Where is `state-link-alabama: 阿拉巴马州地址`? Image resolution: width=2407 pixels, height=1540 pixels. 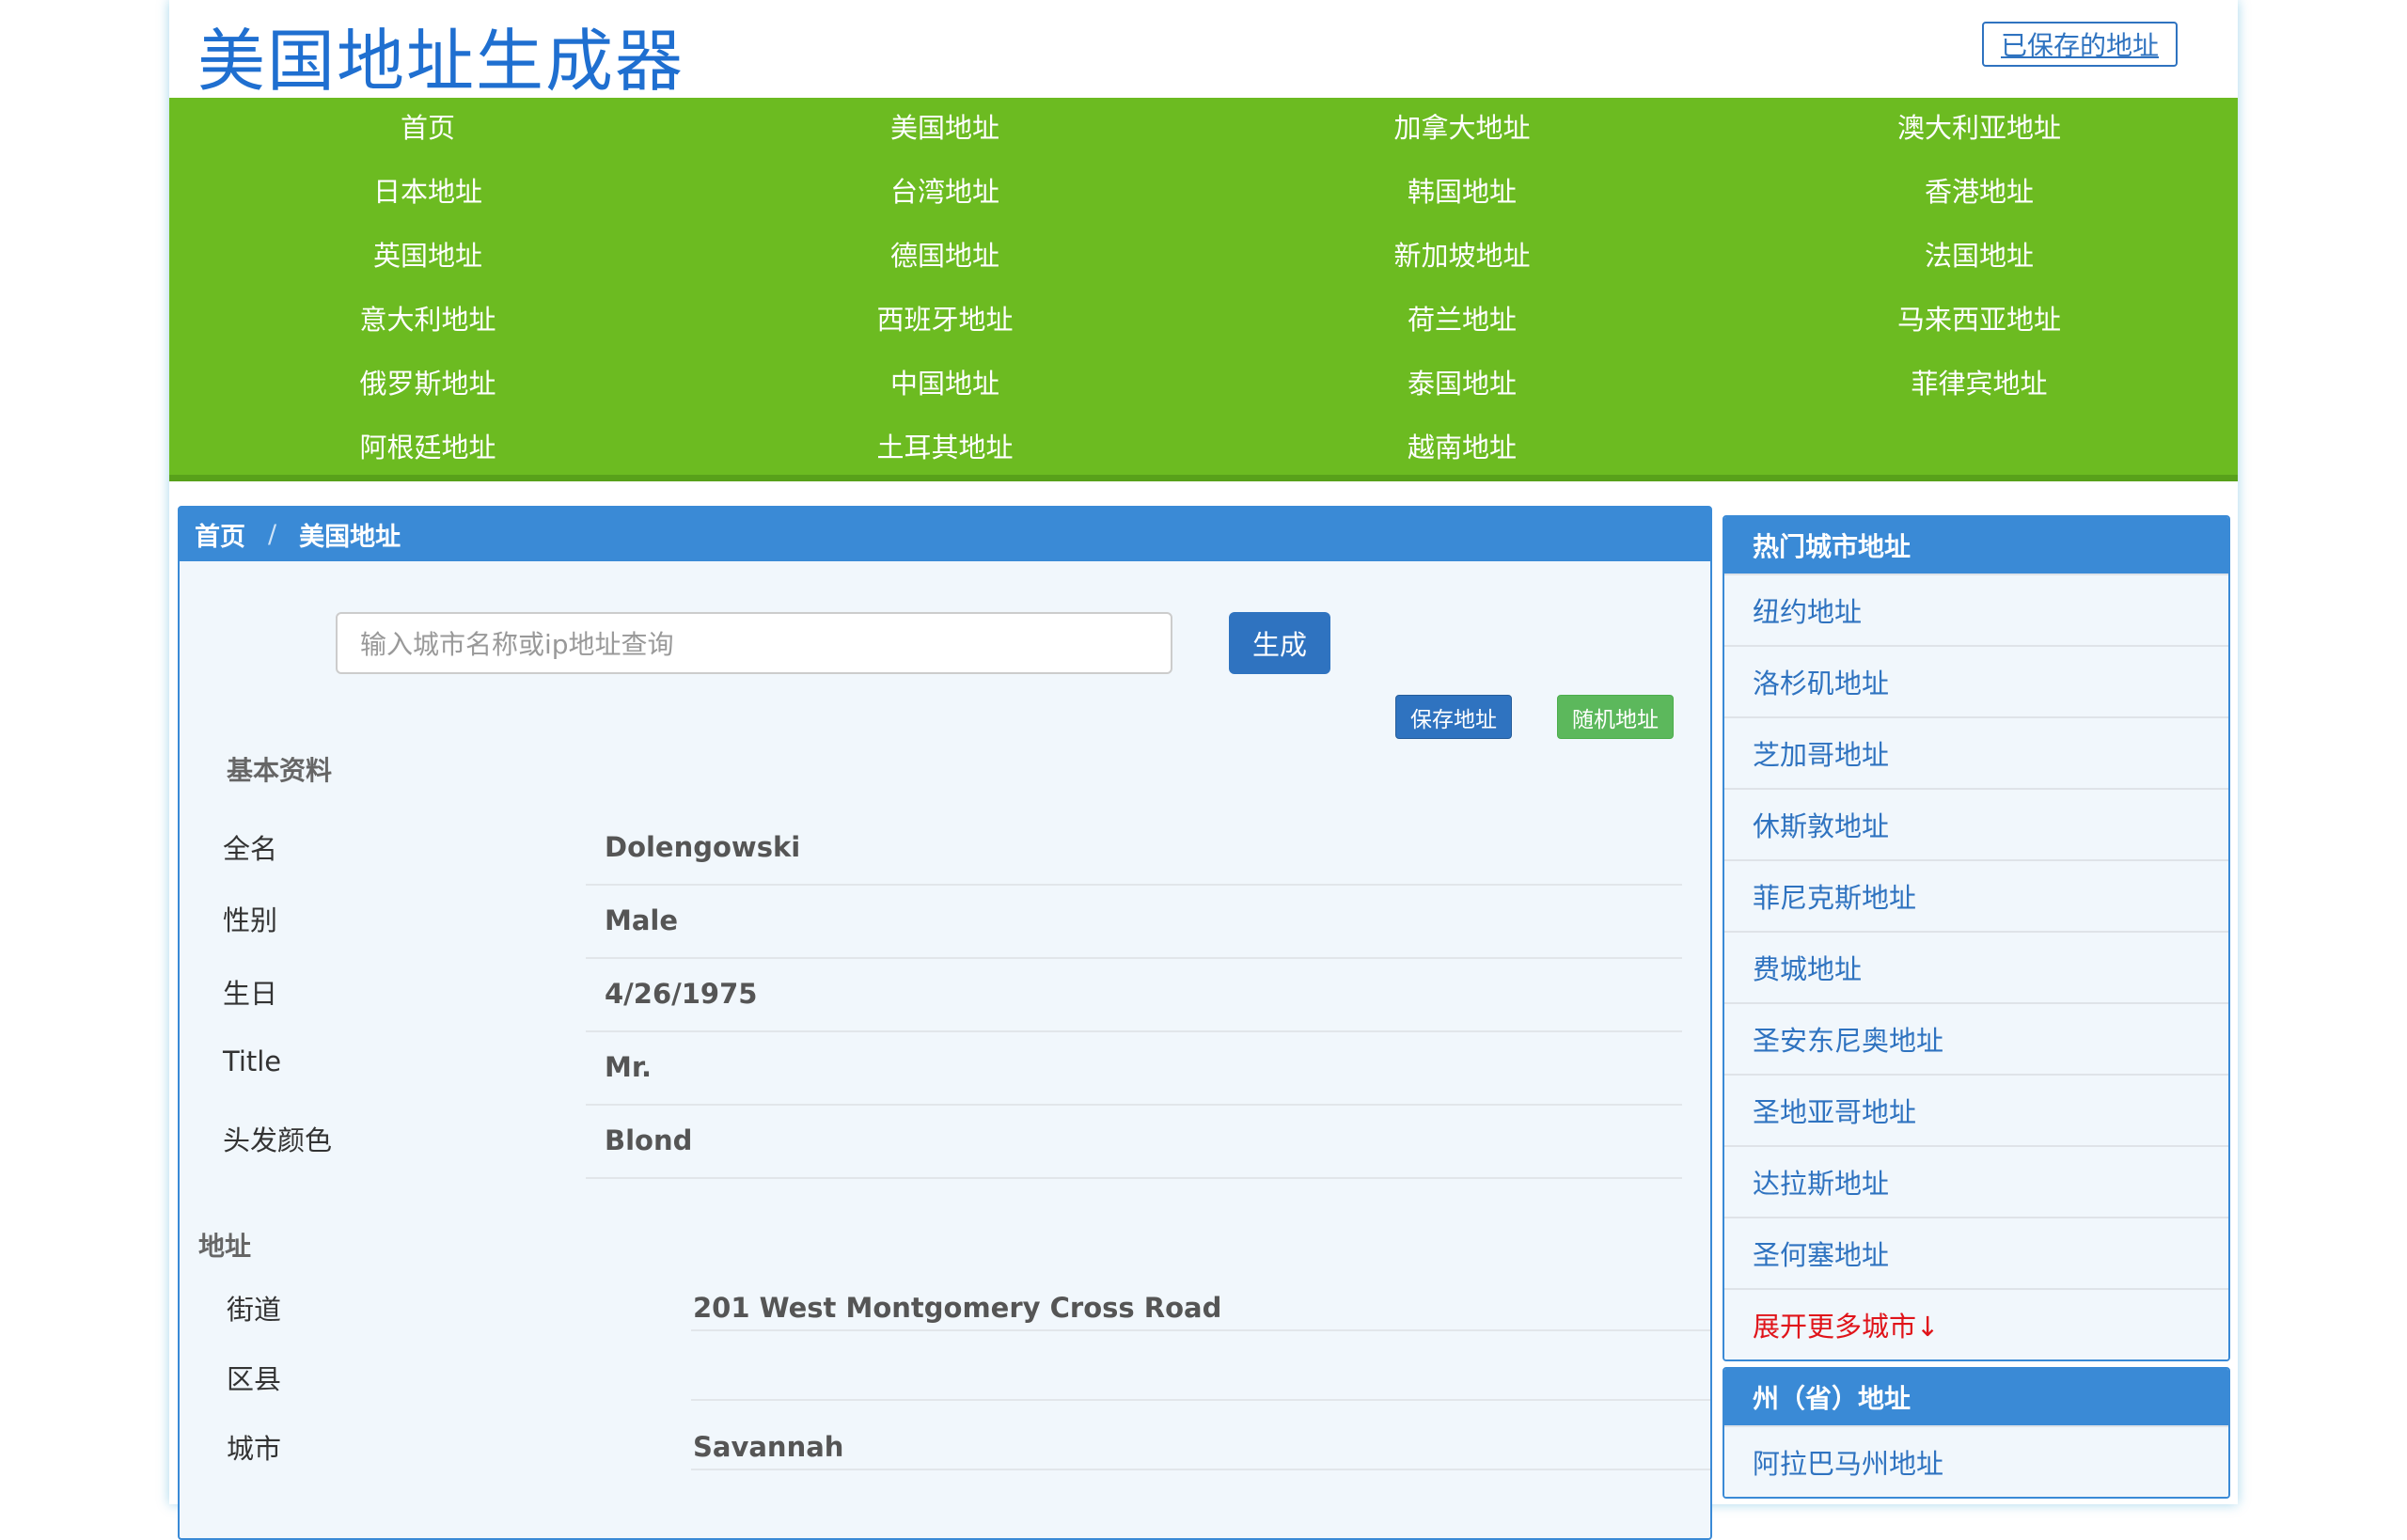
state-link-alabama: 阿拉巴马州地址 is located at coordinates (1976, 1461).